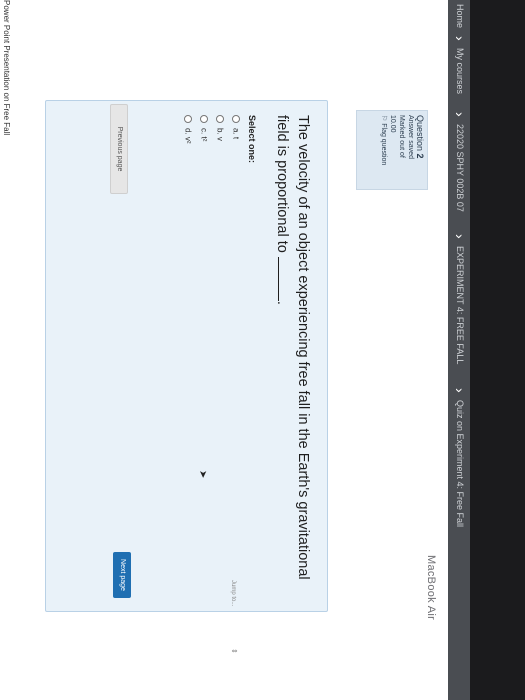  I want to click on marked-out-of-label: Marked out of, so click(401, 136).